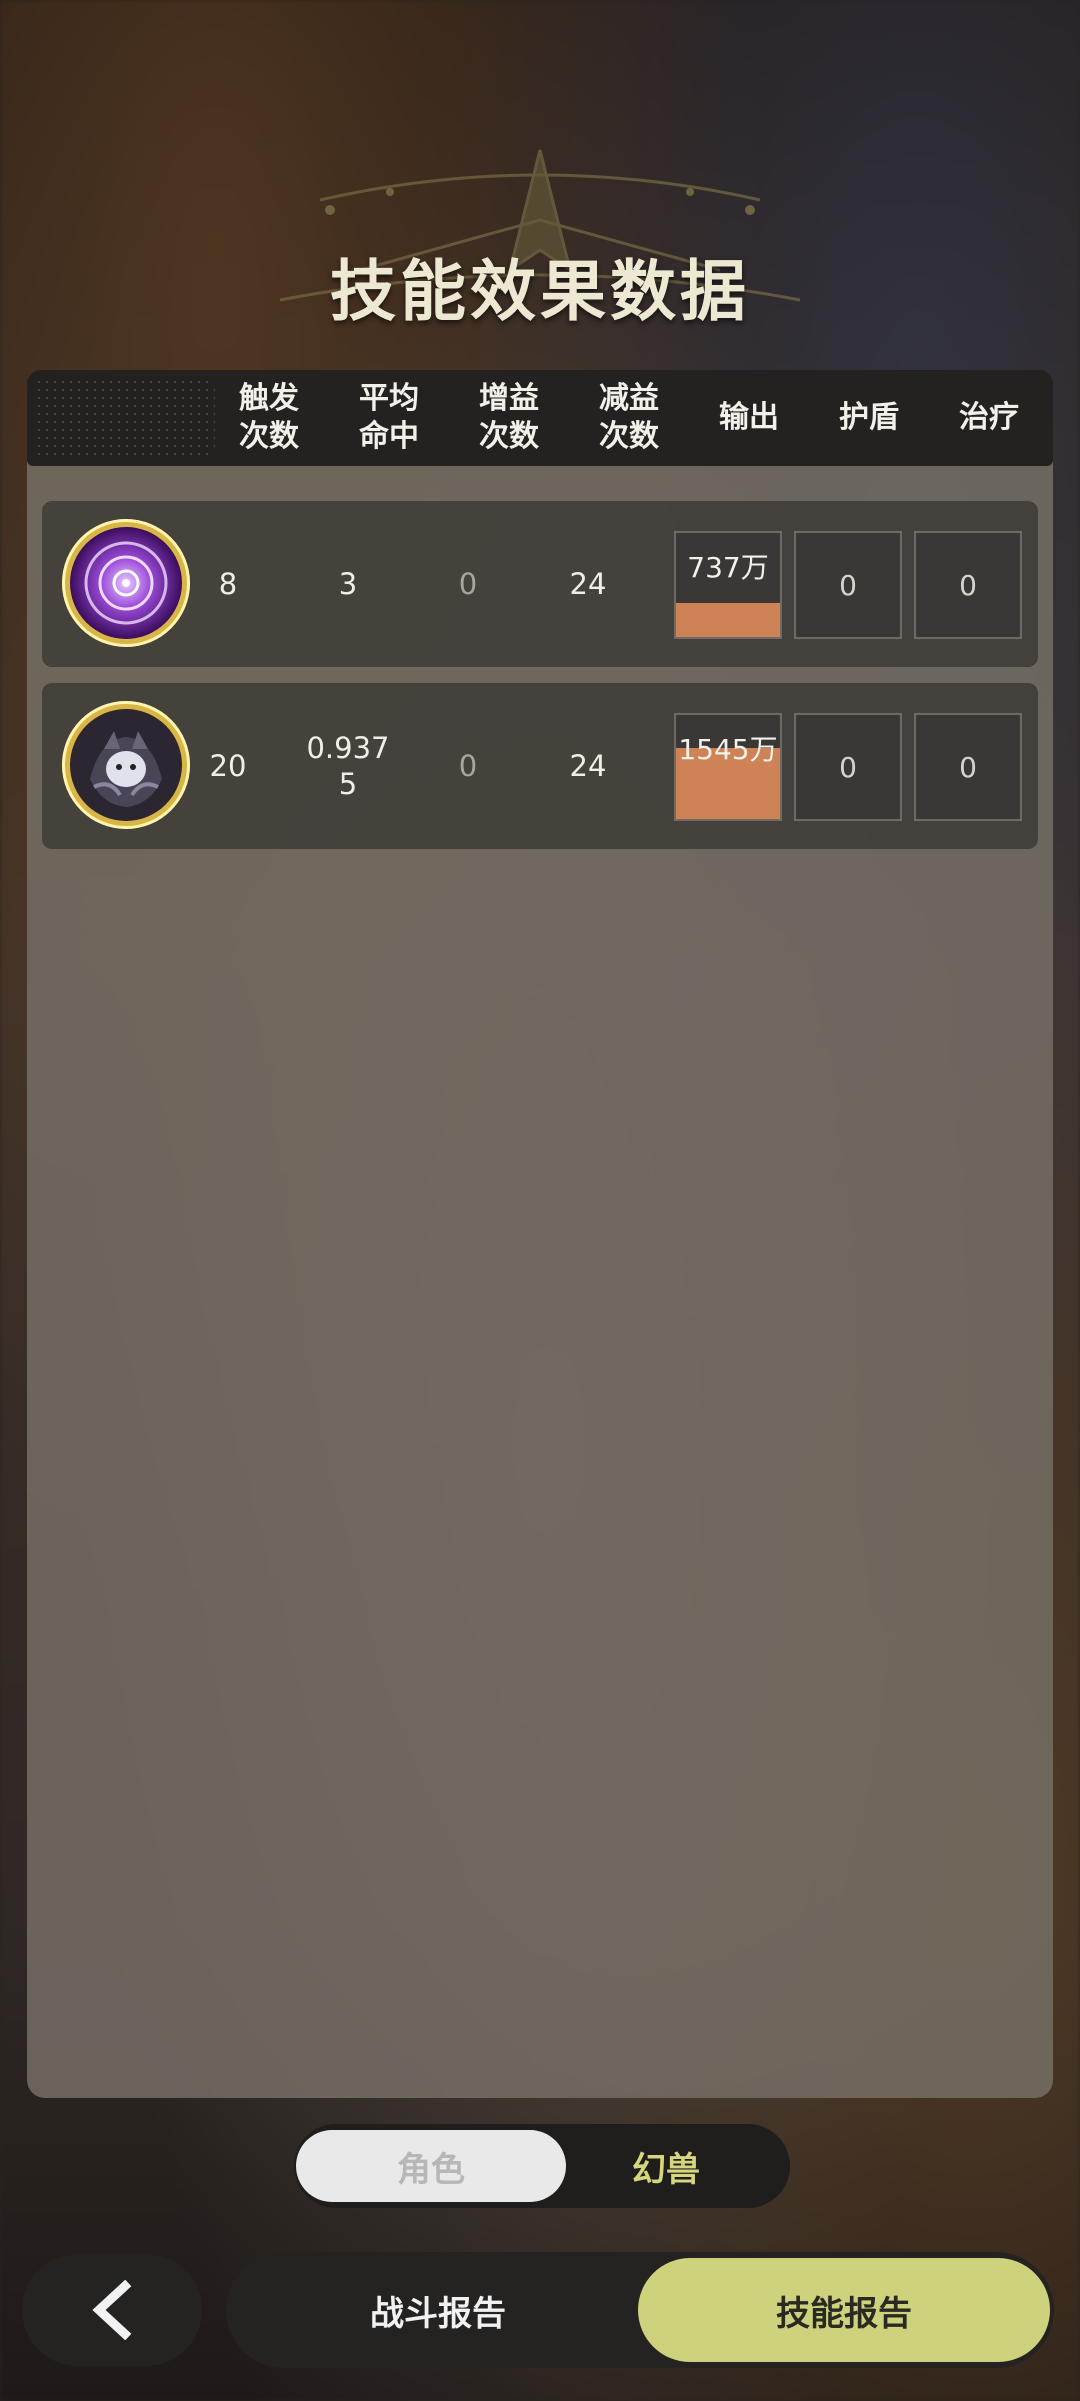 The height and width of the screenshot is (2401, 1080). I want to click on table-header: 触发 次数 平均 命中 增益 次数 减益 次数 输出 护盾 治疗, so click(540, 418).